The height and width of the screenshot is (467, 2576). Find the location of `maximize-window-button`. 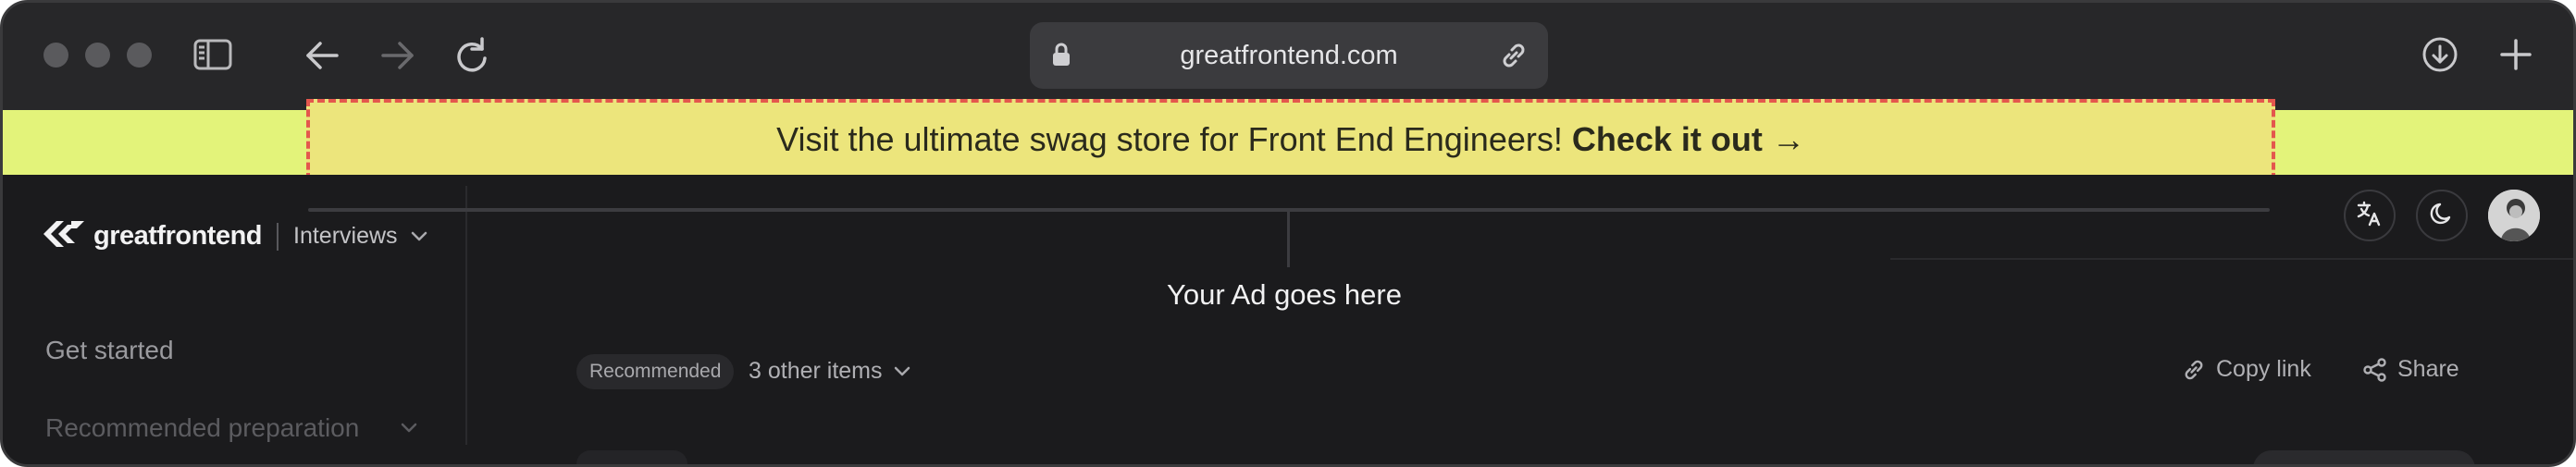

maximize-window-button is located at coordinates (139, 55).